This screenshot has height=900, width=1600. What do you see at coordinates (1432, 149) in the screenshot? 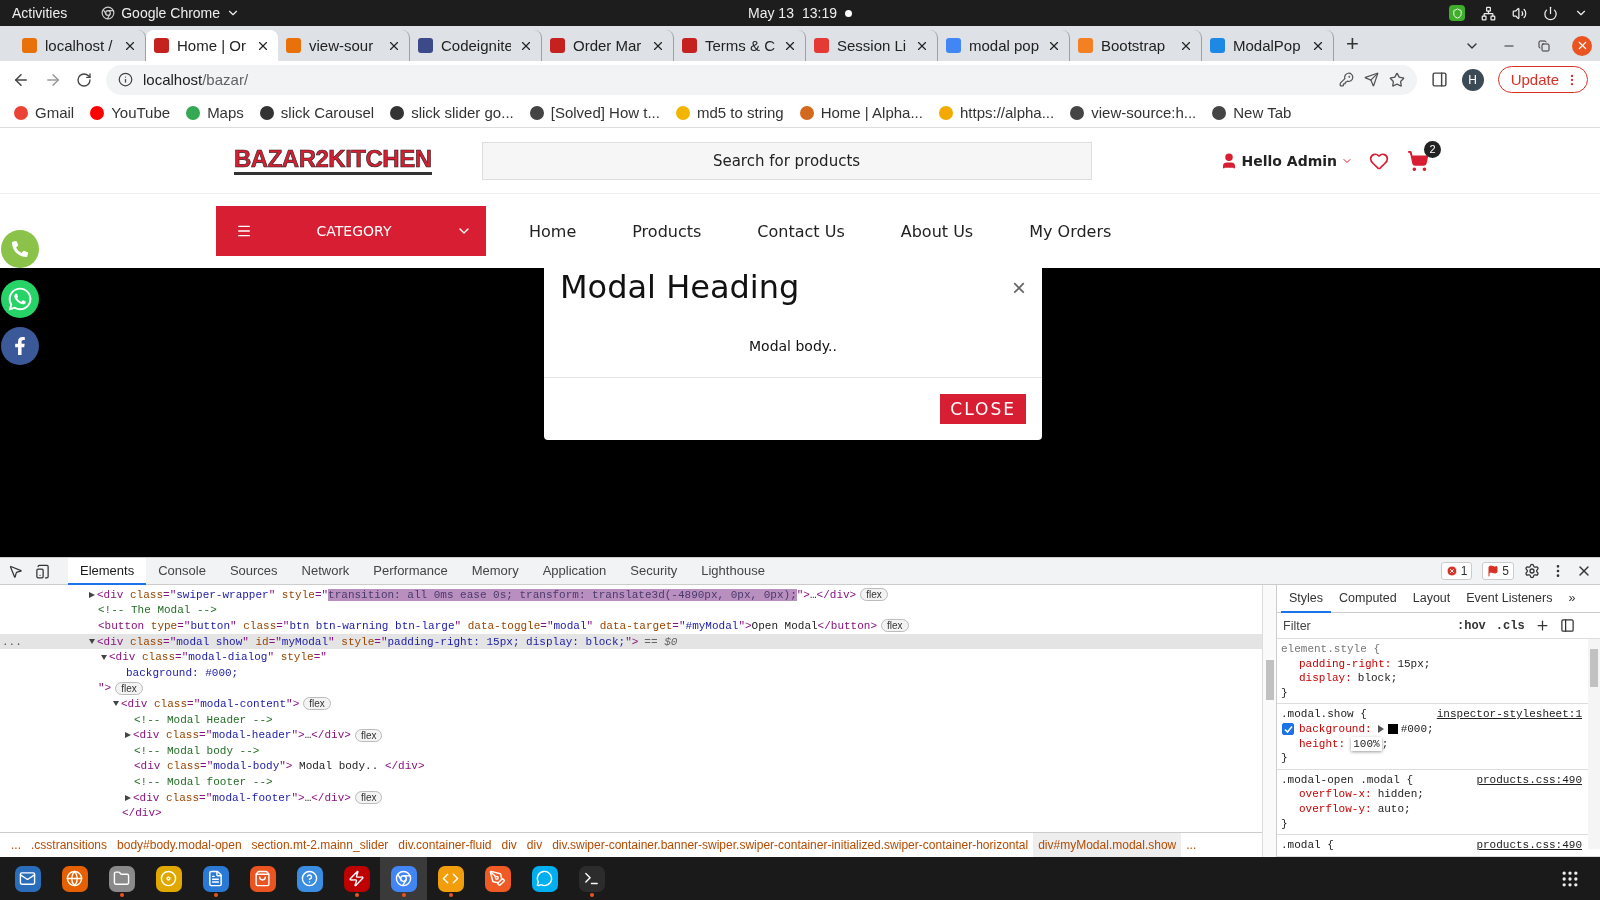
I see `cart-count: 2` at bounding box center [1432, 149].